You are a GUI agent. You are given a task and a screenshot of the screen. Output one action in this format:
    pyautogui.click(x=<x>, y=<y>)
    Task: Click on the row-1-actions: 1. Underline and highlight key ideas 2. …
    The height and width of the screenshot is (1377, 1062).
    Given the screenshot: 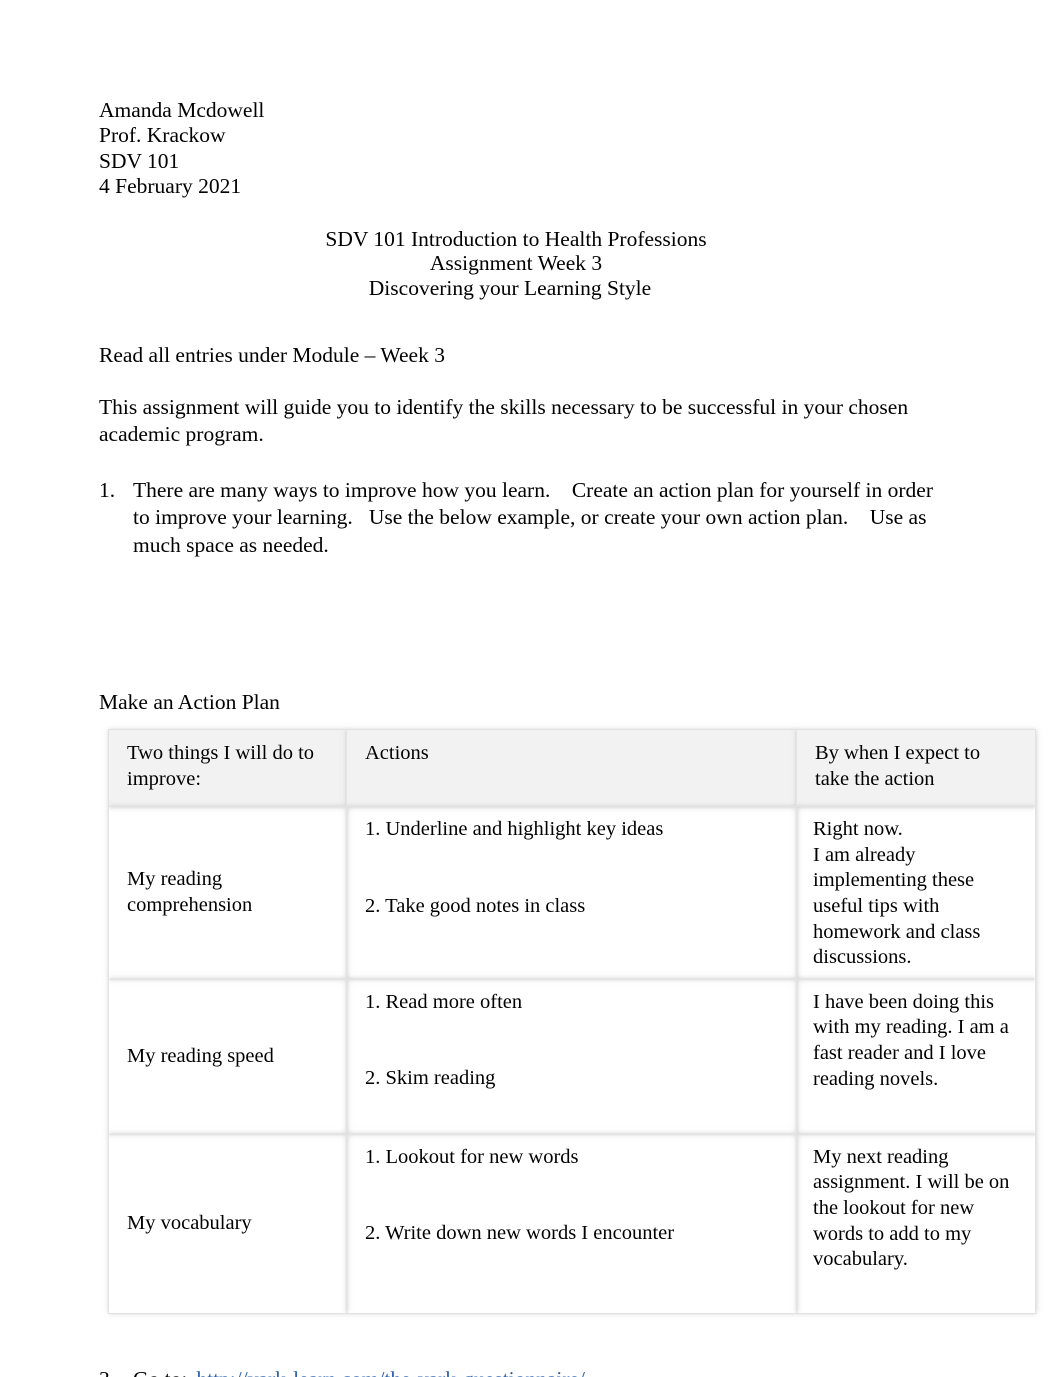 What is the action you would take?
    pyautogui.click(x=571, y=893)
    